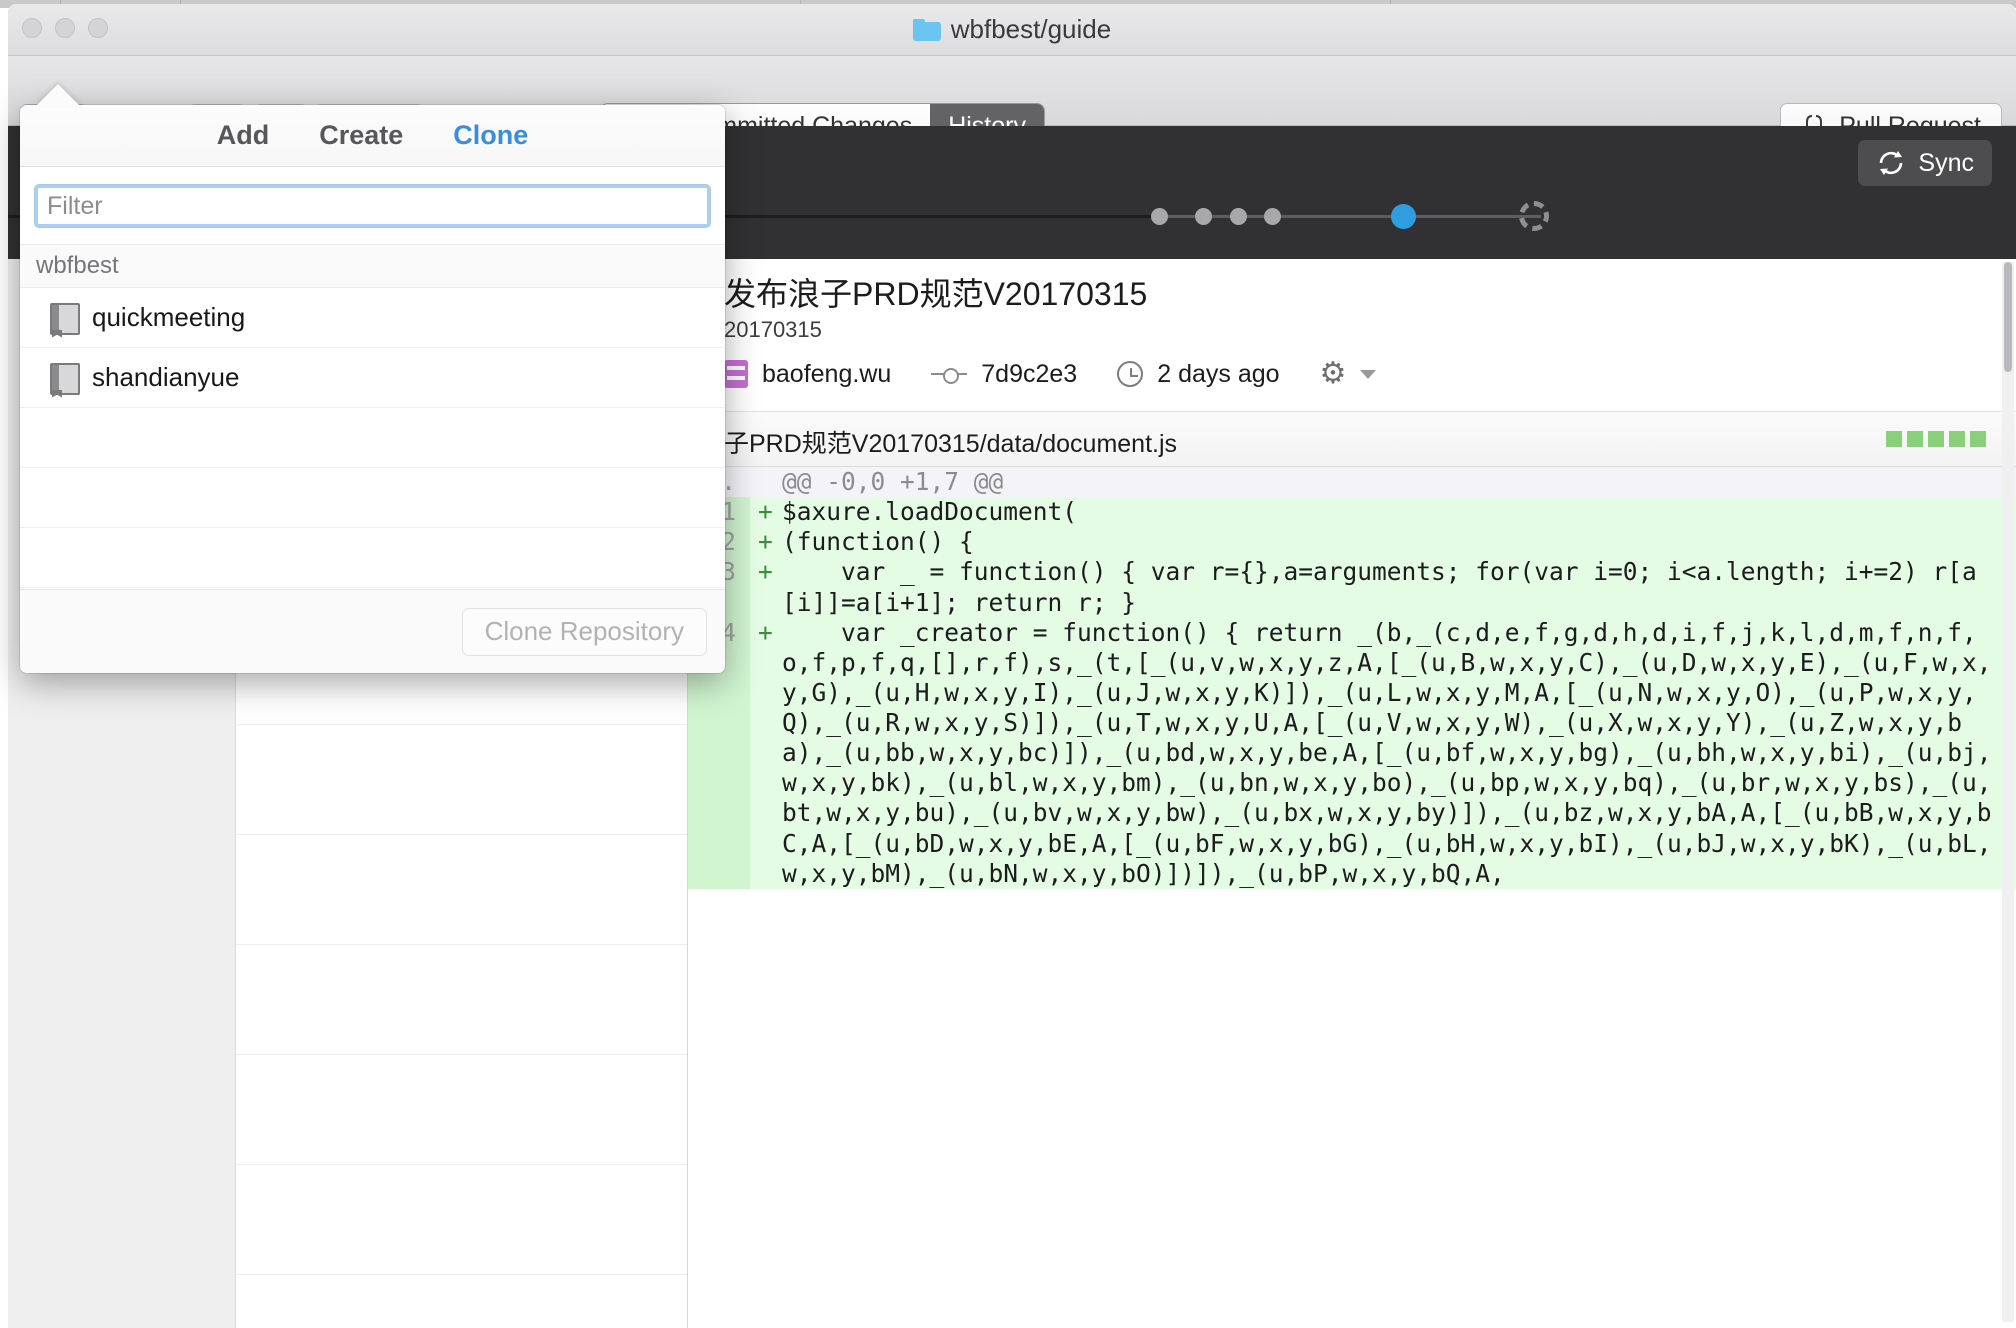 The image size is (2016, 1328). Describe the element at coordinates (878, 542) in the screenshot. I see `diff-line-code: (function() {` at that location.